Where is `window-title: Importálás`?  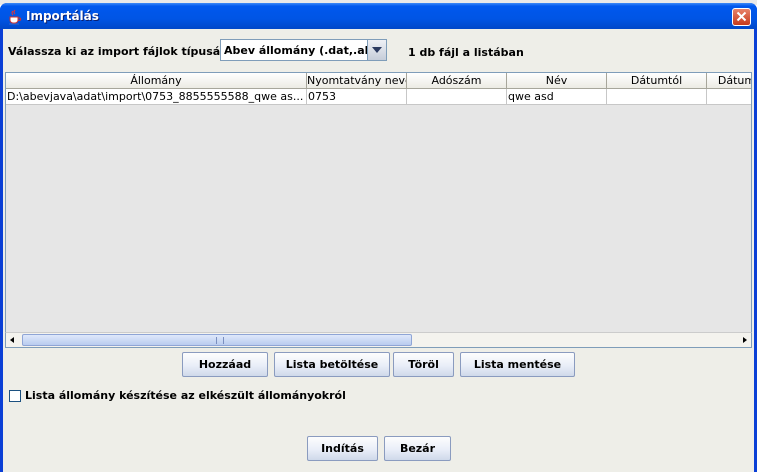
window-title: Importálás is located at coordinates (62, 16).